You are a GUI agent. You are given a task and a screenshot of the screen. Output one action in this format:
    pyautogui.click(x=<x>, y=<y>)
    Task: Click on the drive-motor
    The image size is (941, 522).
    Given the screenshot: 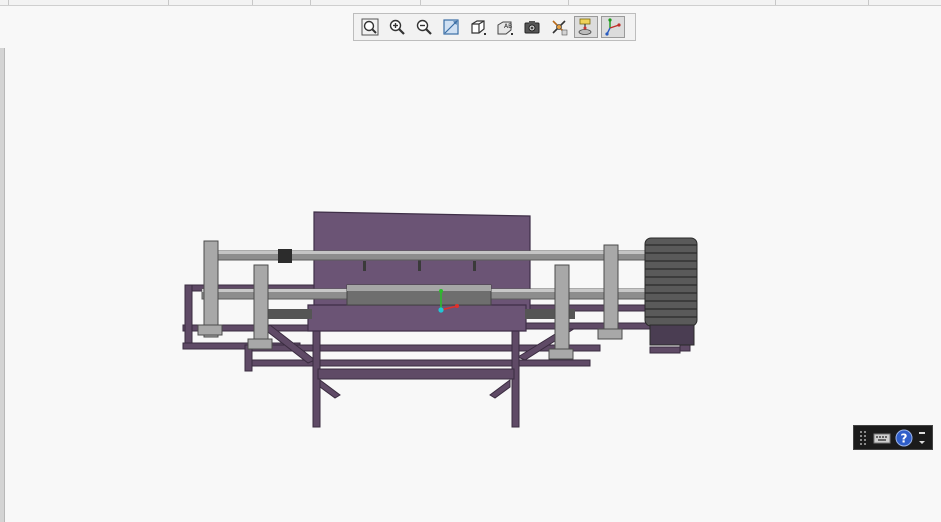 What is the action you would take?
    pyautogui.click(x=671, y=291)
    